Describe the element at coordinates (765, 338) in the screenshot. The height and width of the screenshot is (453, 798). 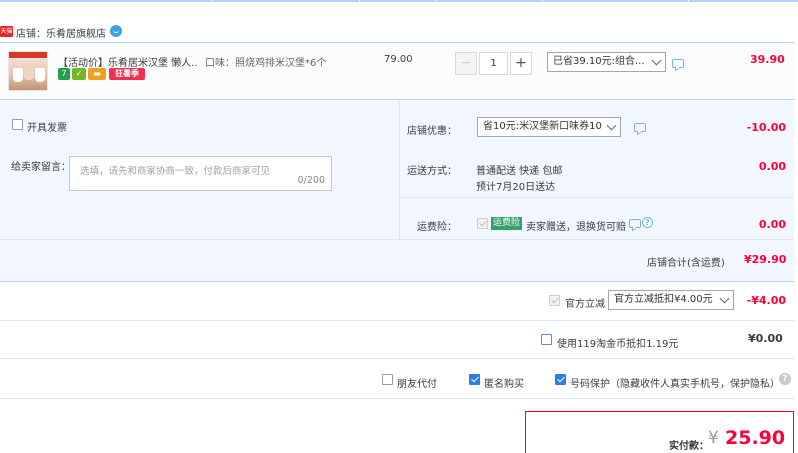
I see `coins-amount: ¥0.00` at that location.